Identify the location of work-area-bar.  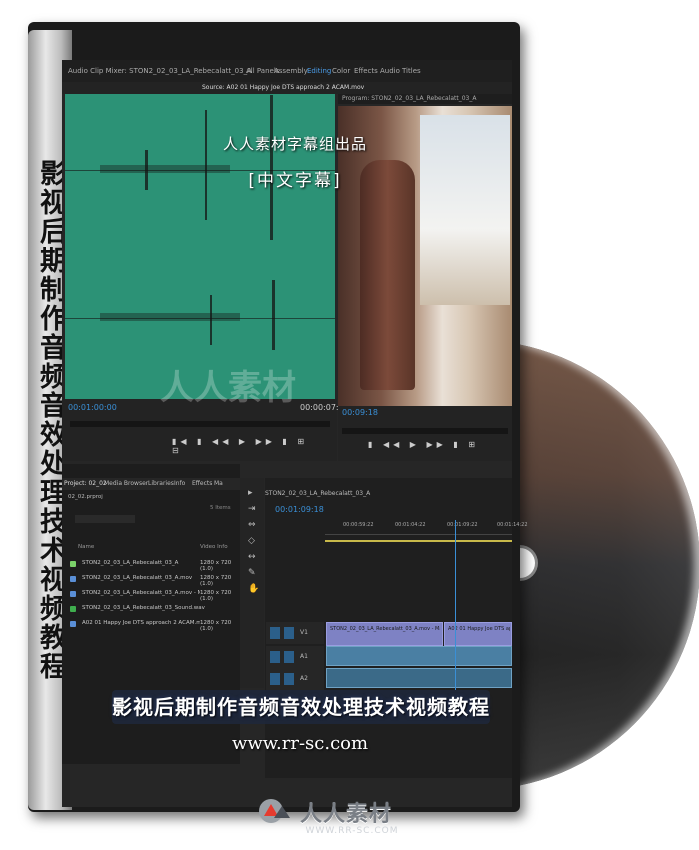
(418, 541).